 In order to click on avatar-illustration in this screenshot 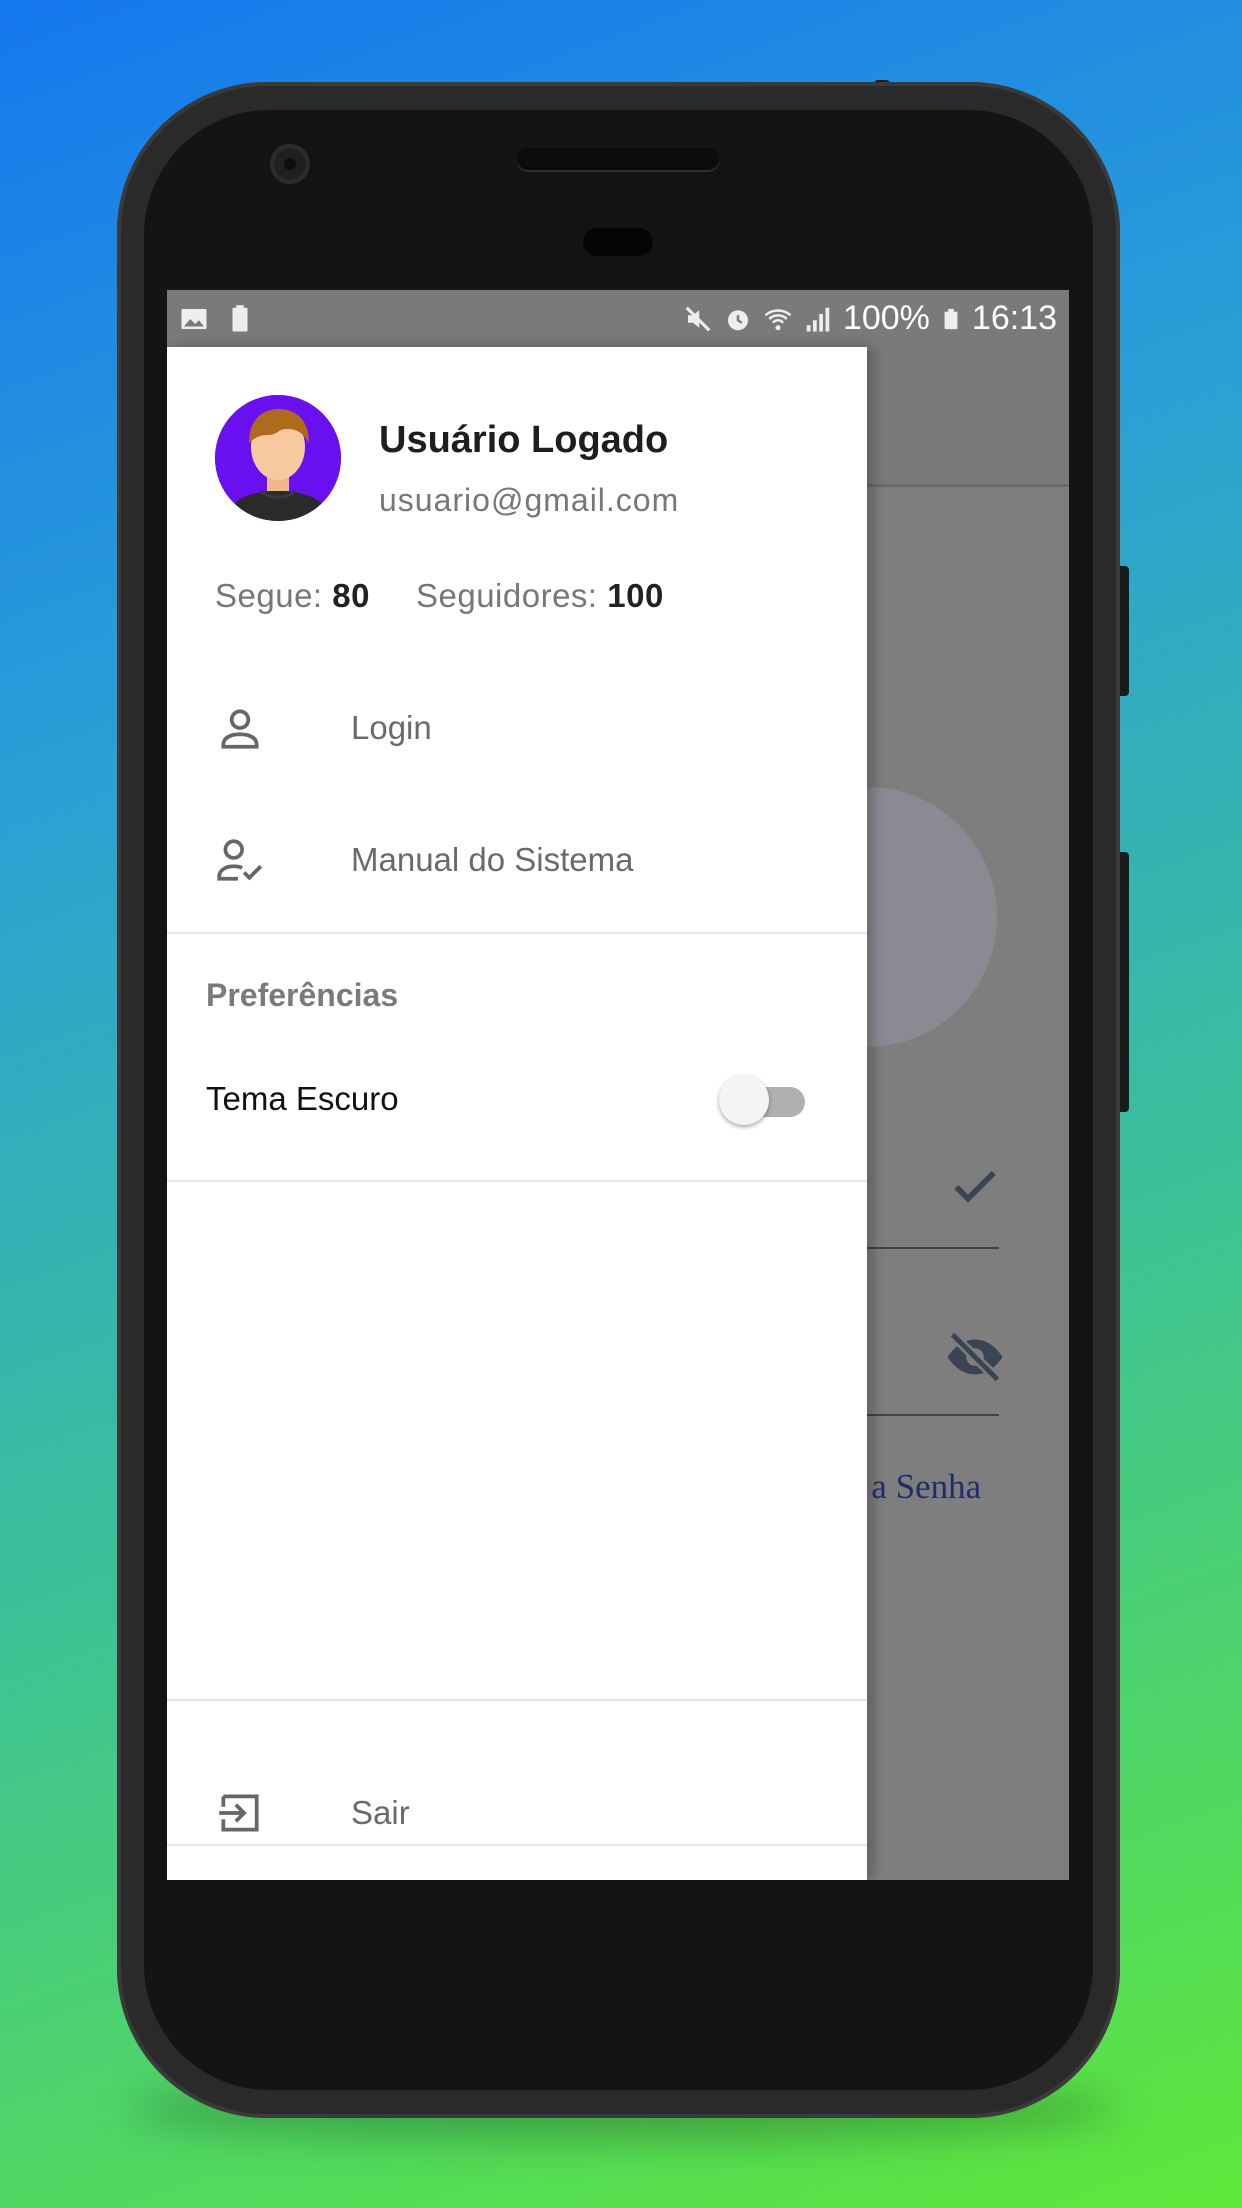, I will do `click(278, 458)`.